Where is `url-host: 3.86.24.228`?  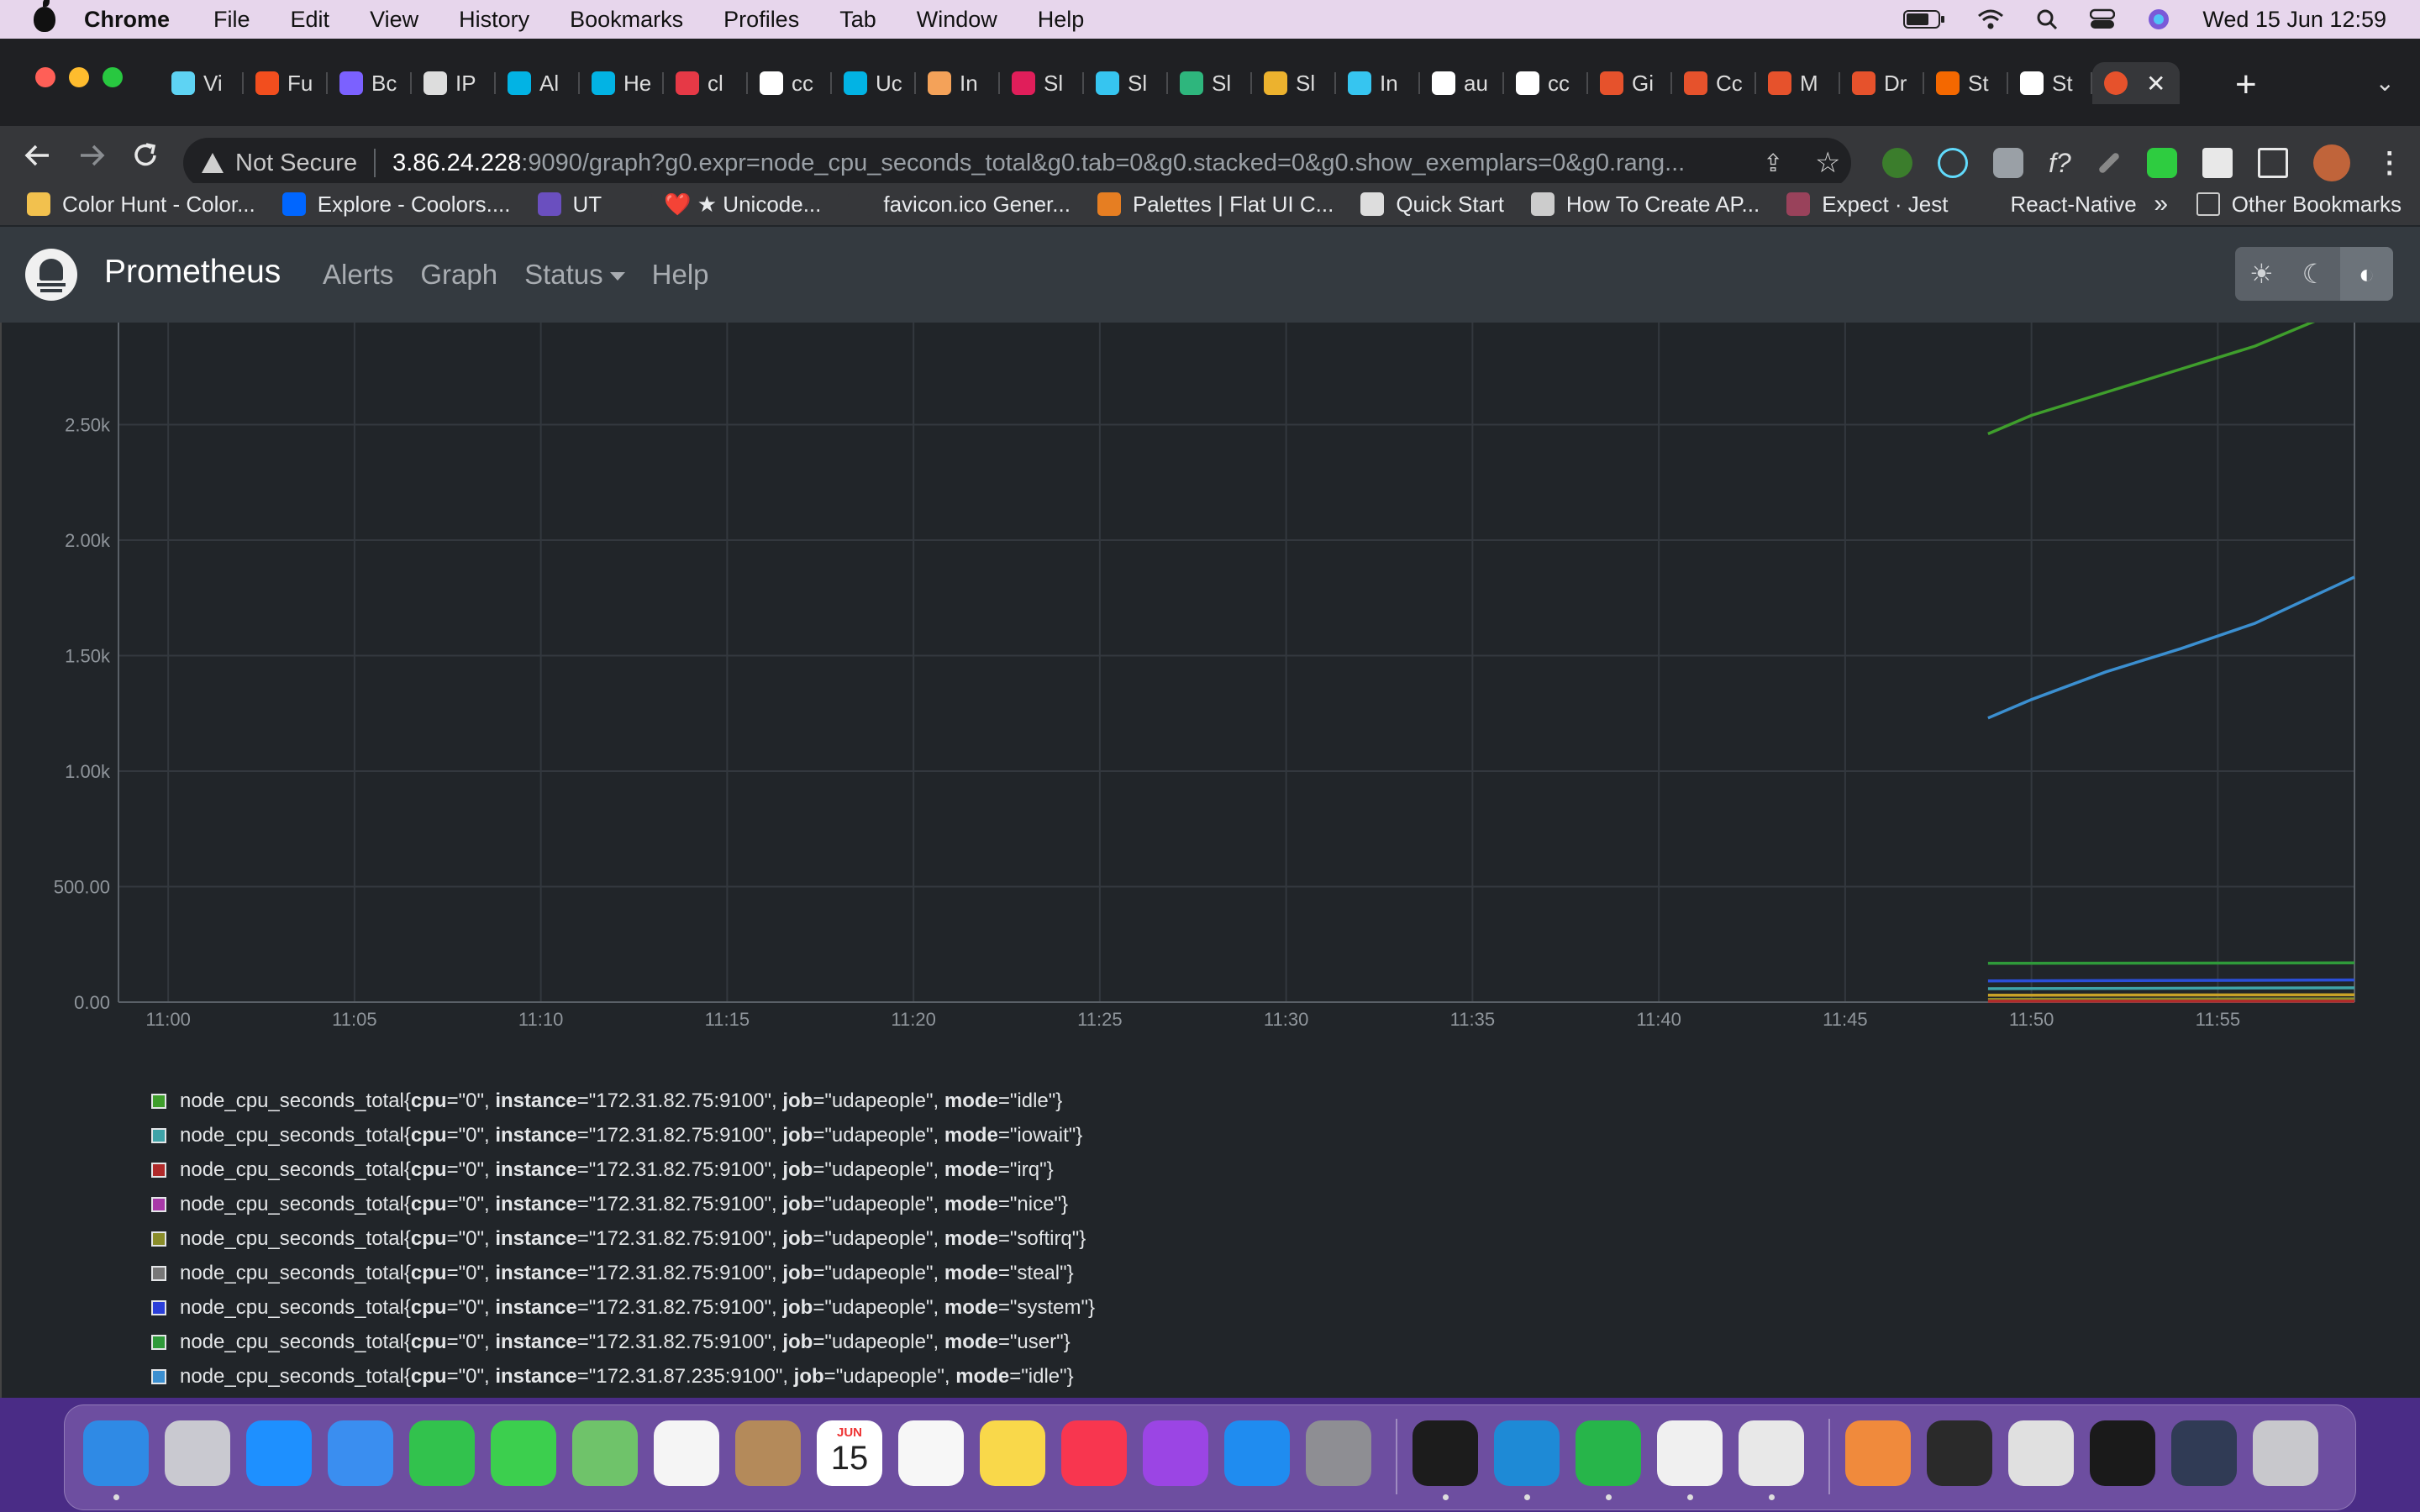 url-host: 3.86.24.228 is located at coordinates (456, 163).